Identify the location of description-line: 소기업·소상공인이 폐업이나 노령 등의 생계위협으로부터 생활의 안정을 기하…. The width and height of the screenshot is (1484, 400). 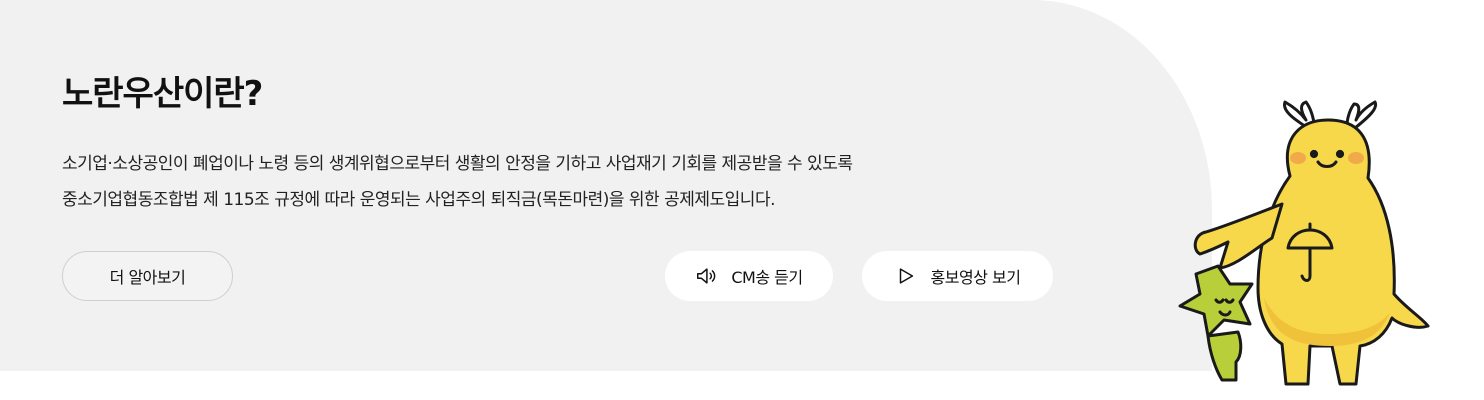
(457, 164).